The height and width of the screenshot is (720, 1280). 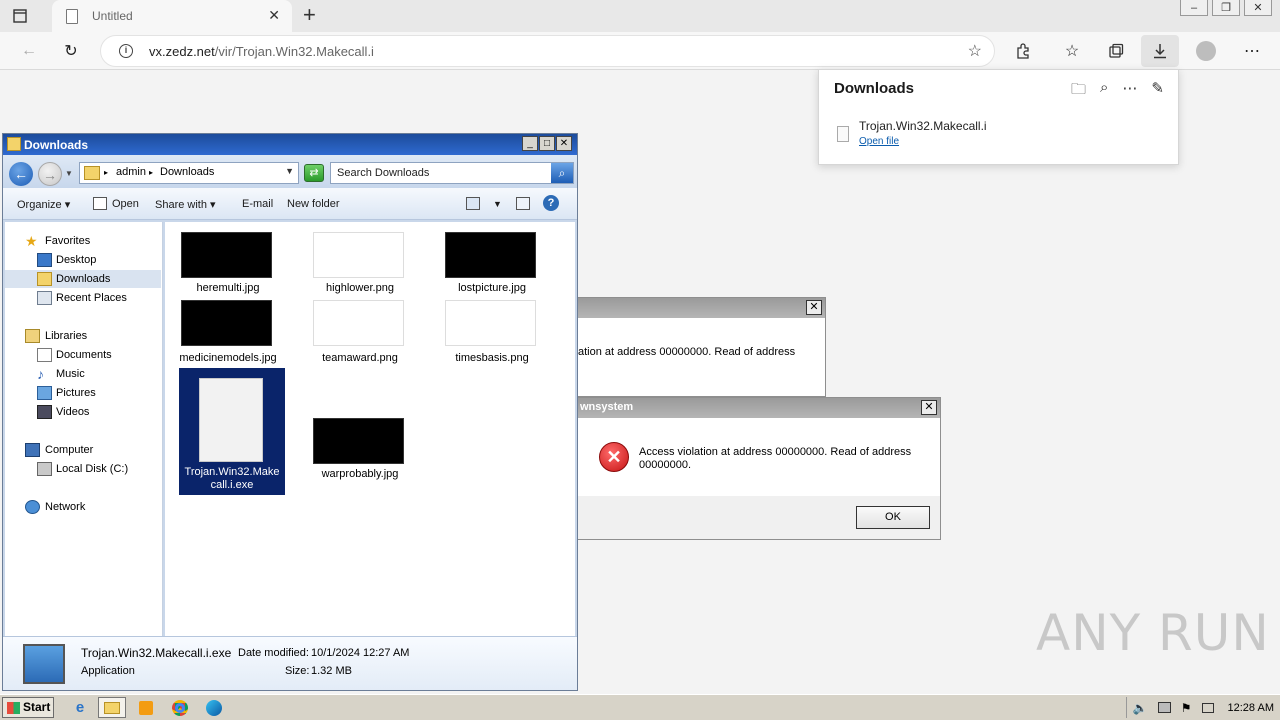 What do you see at coordinates (1164, 707) in the screenshot?
I see `network-tray-icon` at bounding box center [1164, 707].